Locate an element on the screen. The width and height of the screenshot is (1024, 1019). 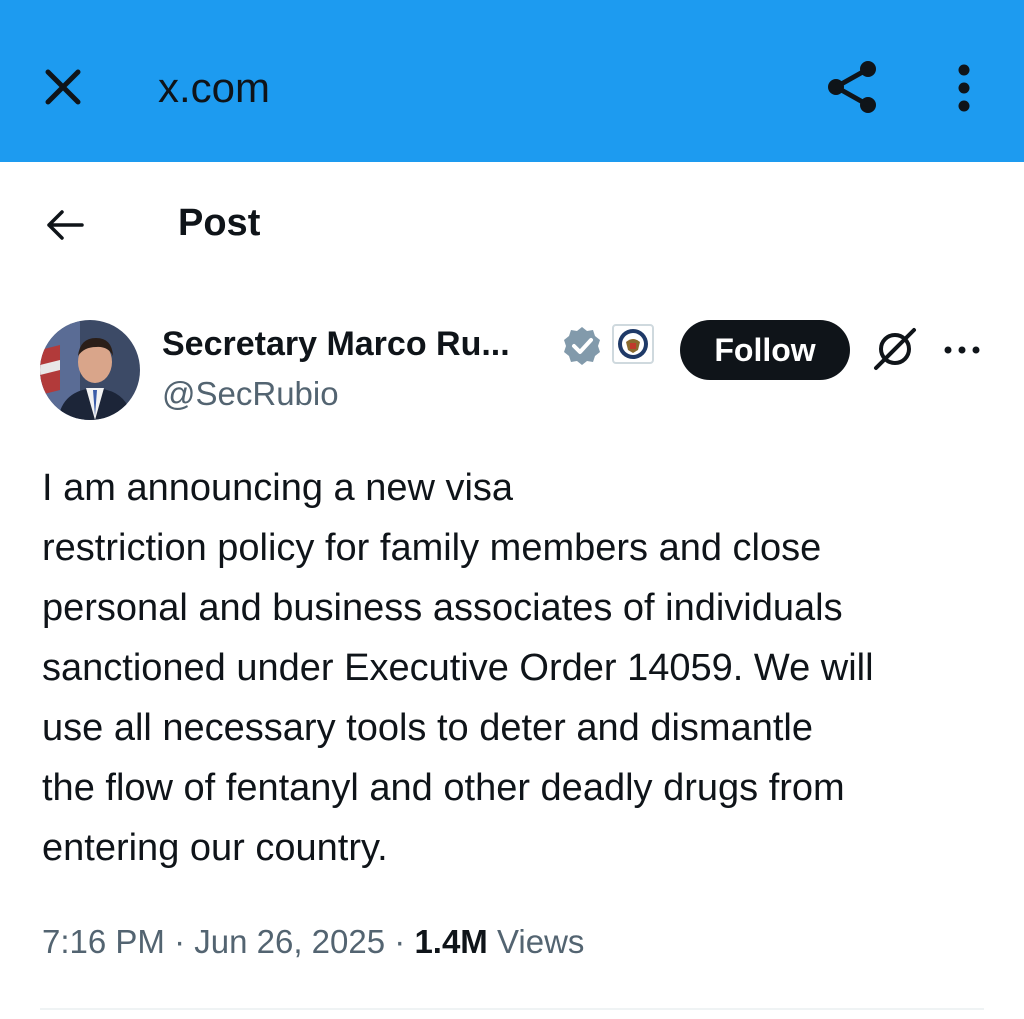
post-text-line: I am announcing a new visa is located at coordinates (278, 488).